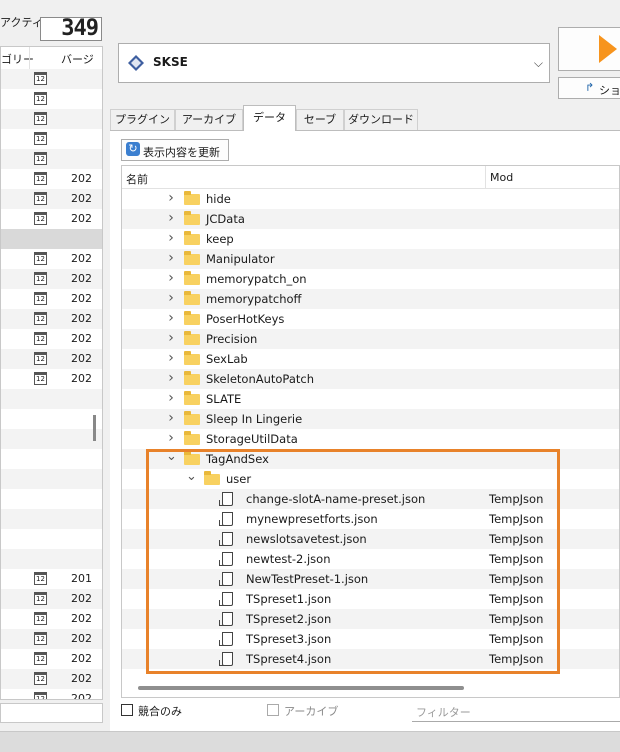  I want to click on tab-plugins: プラグイン, so click(142, 119).